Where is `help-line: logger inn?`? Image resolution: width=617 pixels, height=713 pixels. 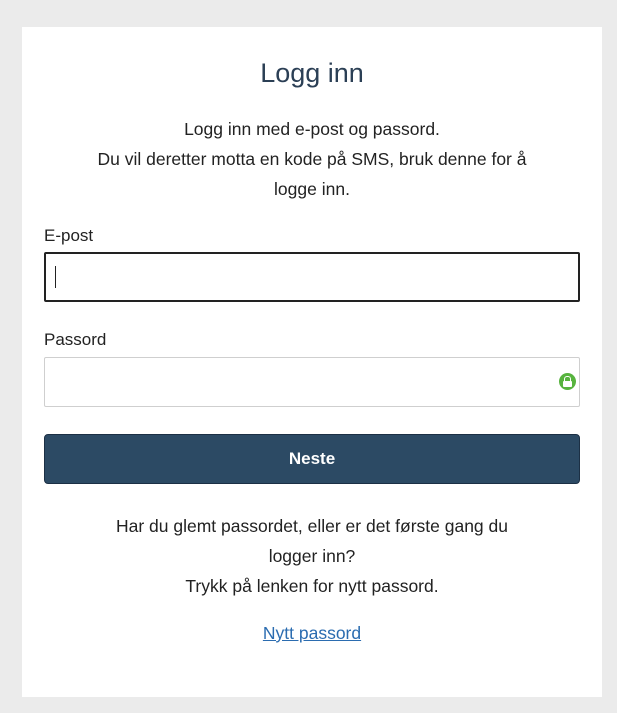
help-line: logger inn? is located at coordinates (312, 556).